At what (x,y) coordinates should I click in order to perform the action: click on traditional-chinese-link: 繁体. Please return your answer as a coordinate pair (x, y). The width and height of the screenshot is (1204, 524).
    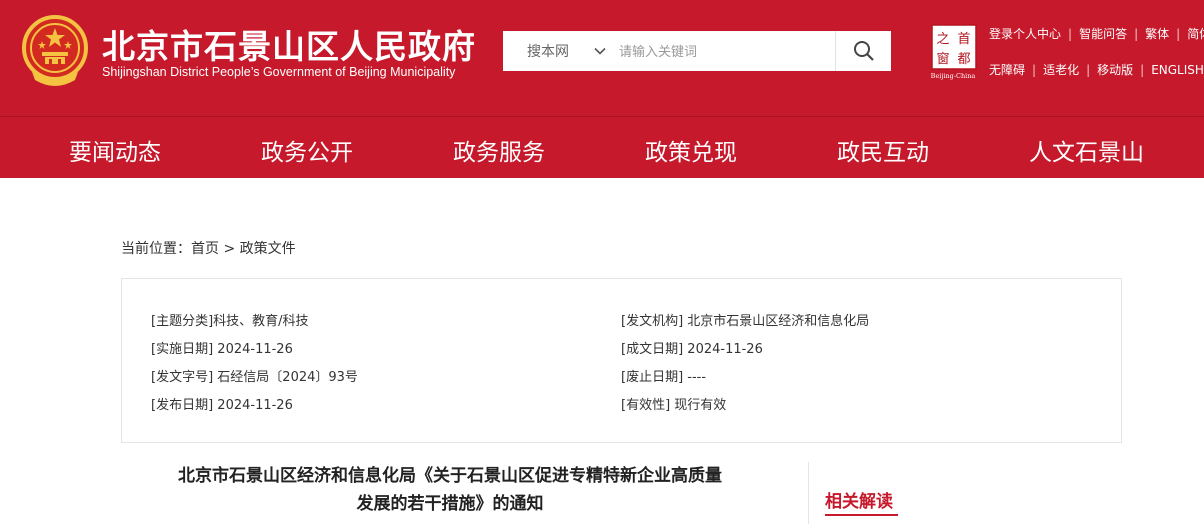
    Looking at the image, I should click on (1157, 33).